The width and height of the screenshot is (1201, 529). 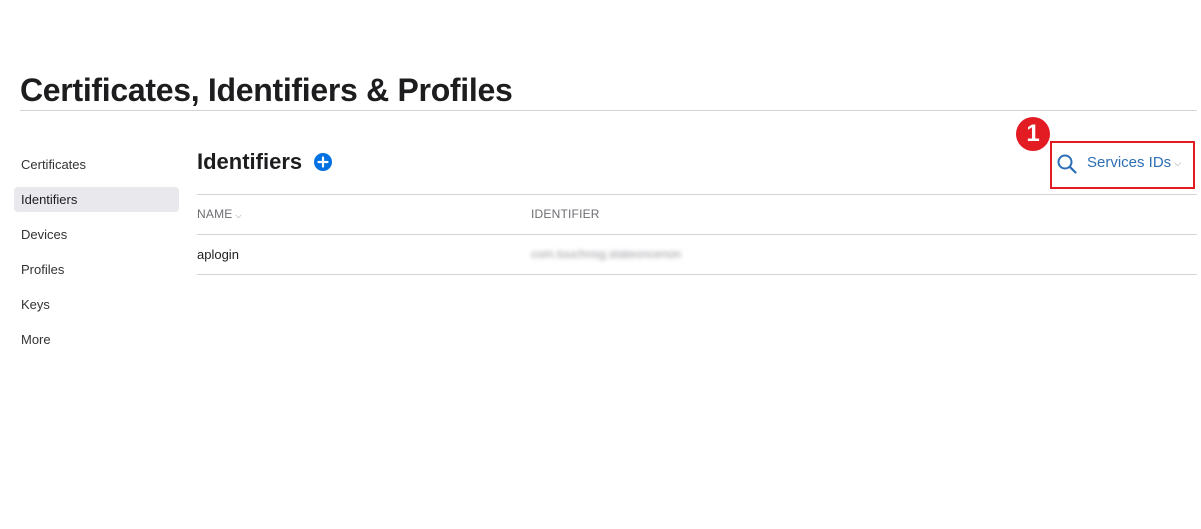 I want to click on sidebar-item-certificates: Certificates, so click(x=96, y=164).